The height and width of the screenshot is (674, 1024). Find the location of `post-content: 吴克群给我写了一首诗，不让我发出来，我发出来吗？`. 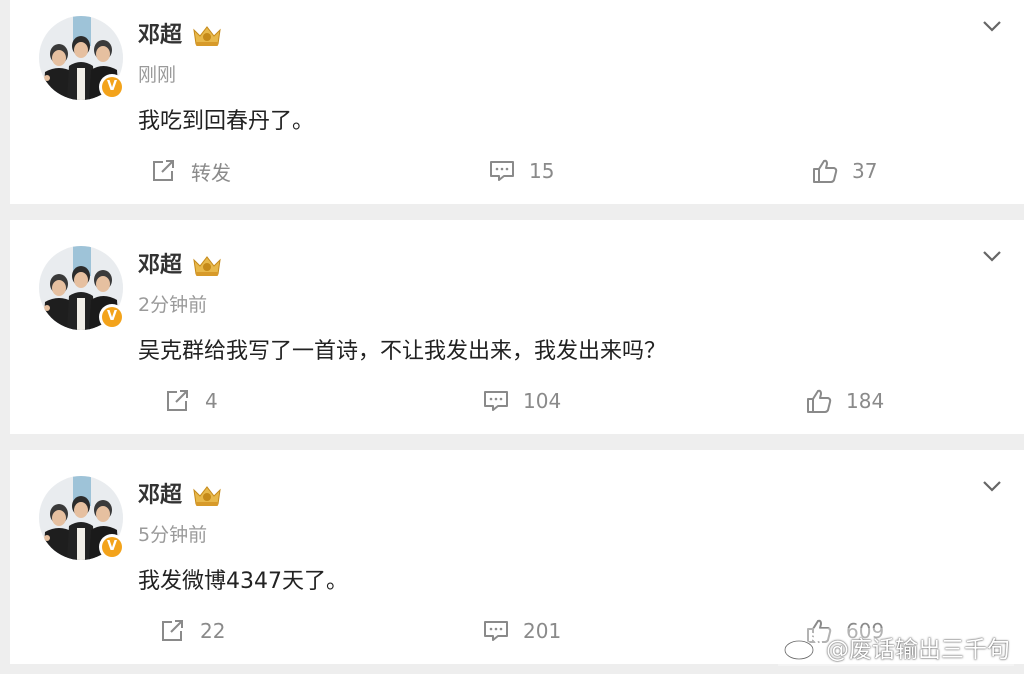

post-content: 吴克群给我写了一首诗，不让我发出来，我发出来吗？ is located at coordinates (402, 351).